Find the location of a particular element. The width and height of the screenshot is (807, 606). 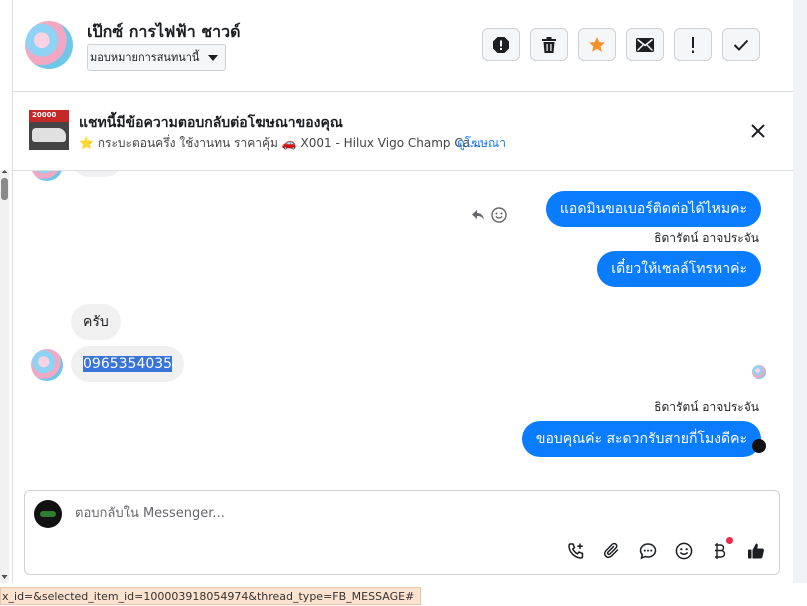

react-smiley-icon is located at coordinates (499, 215).